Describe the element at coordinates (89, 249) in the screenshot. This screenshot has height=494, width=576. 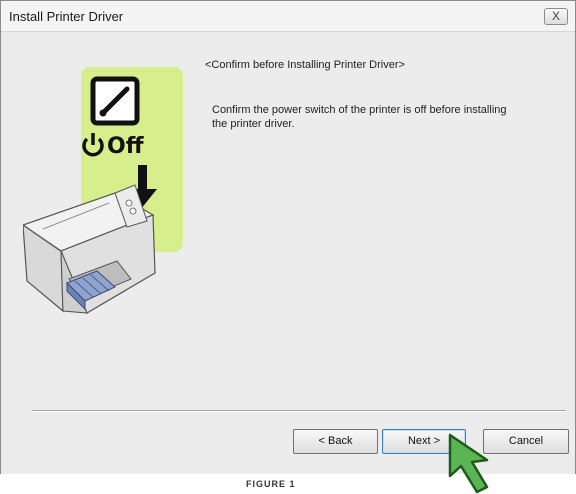
I see `printer-icon` at that location.